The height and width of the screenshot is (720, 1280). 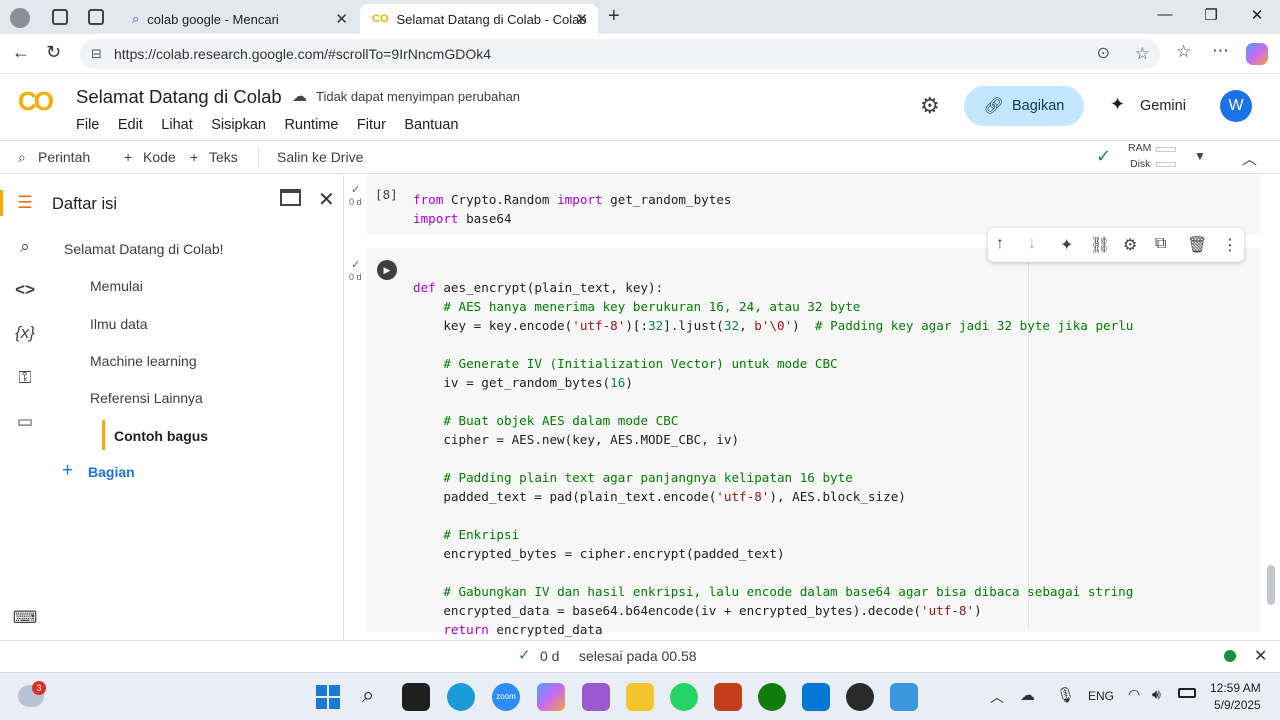 What do you see at coordinates (111, 472) in the screenshot?
I see `add-section-button: Bagian` at bounding box center [111, 472].